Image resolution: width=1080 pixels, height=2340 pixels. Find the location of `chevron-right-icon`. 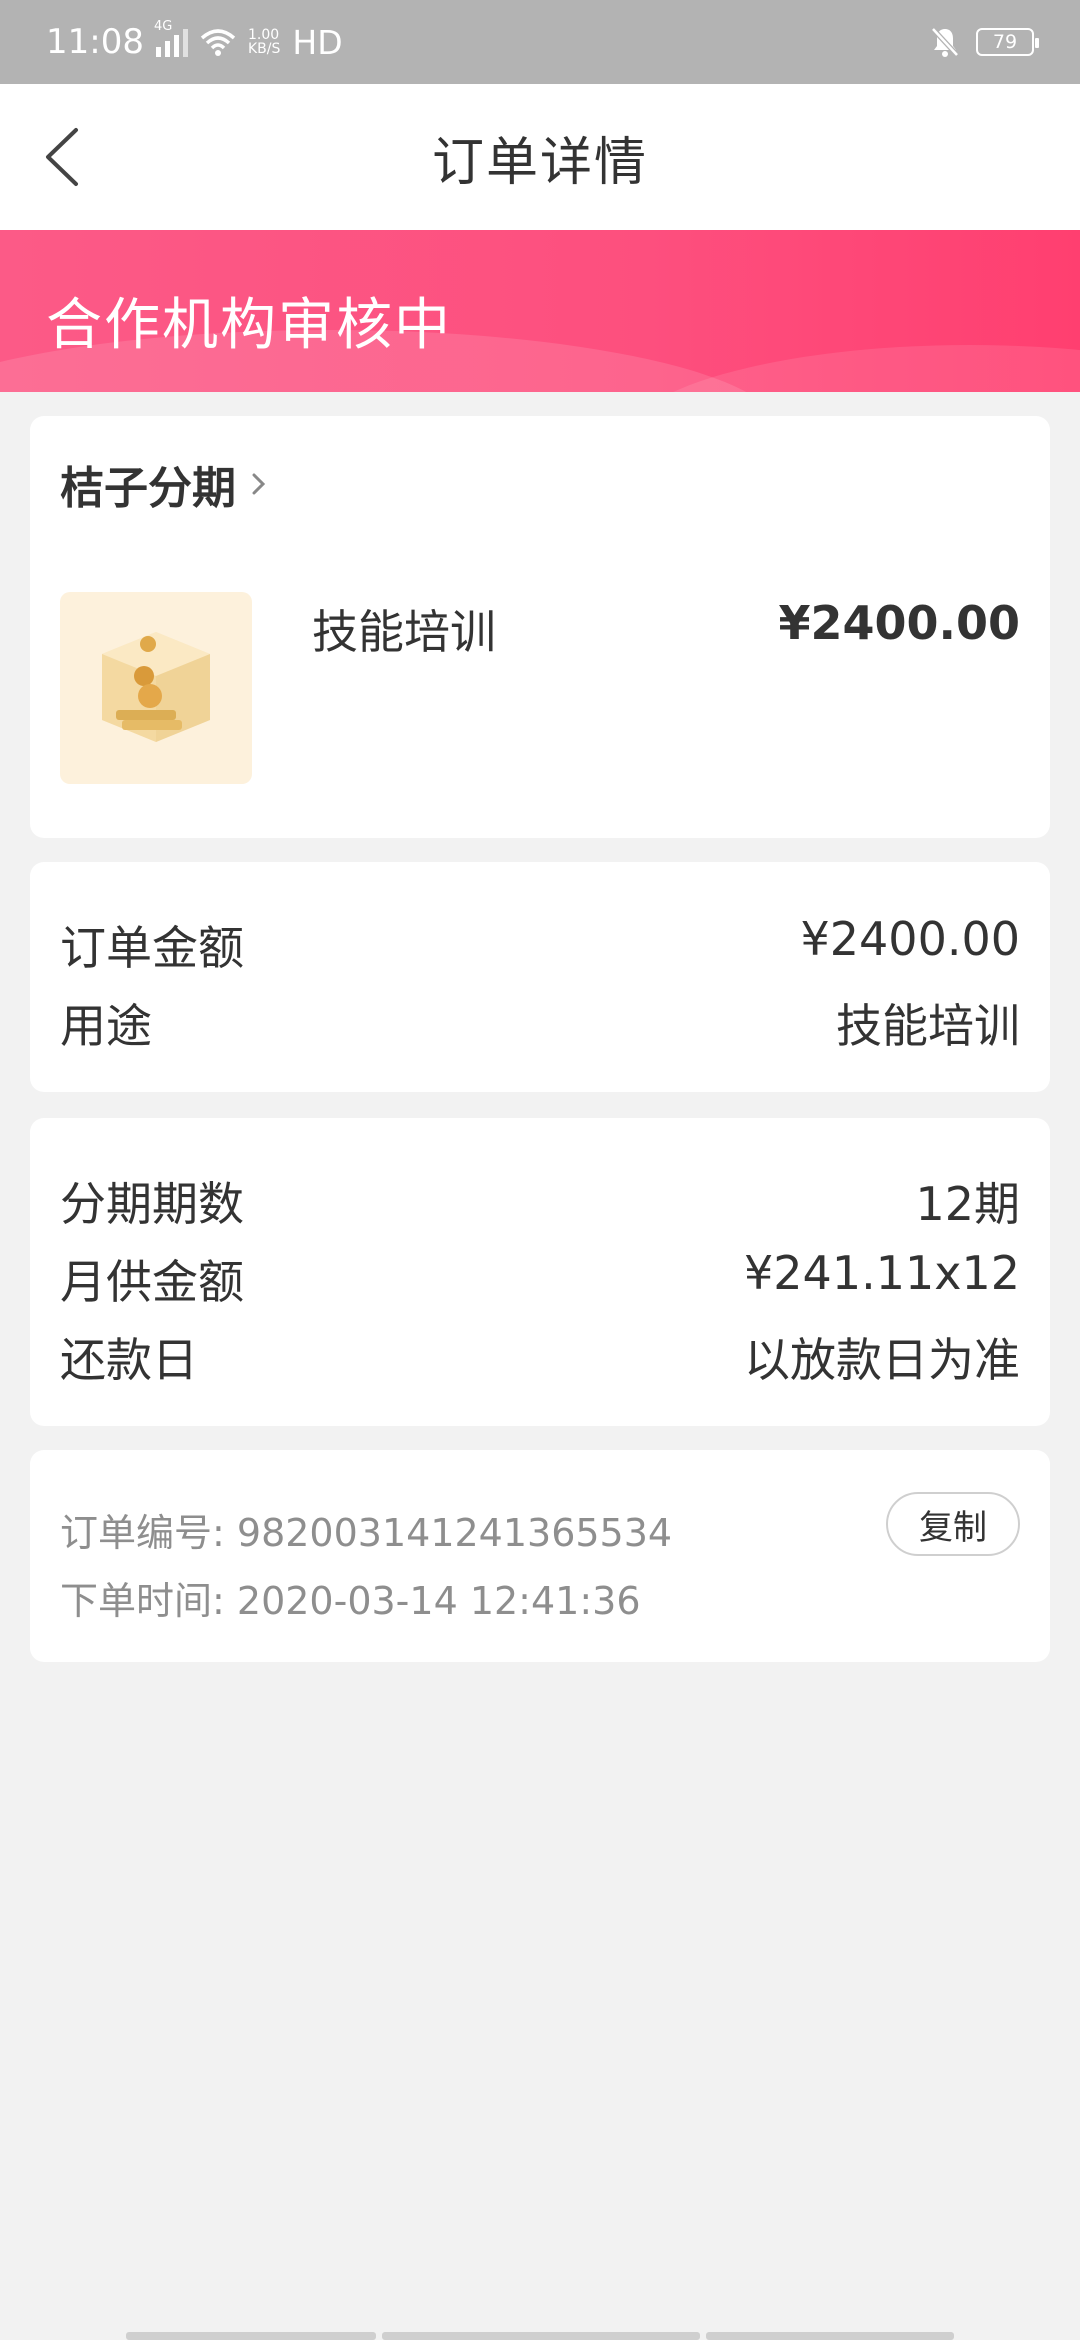

chevron-right-icon is located at coordinates (259, 484).